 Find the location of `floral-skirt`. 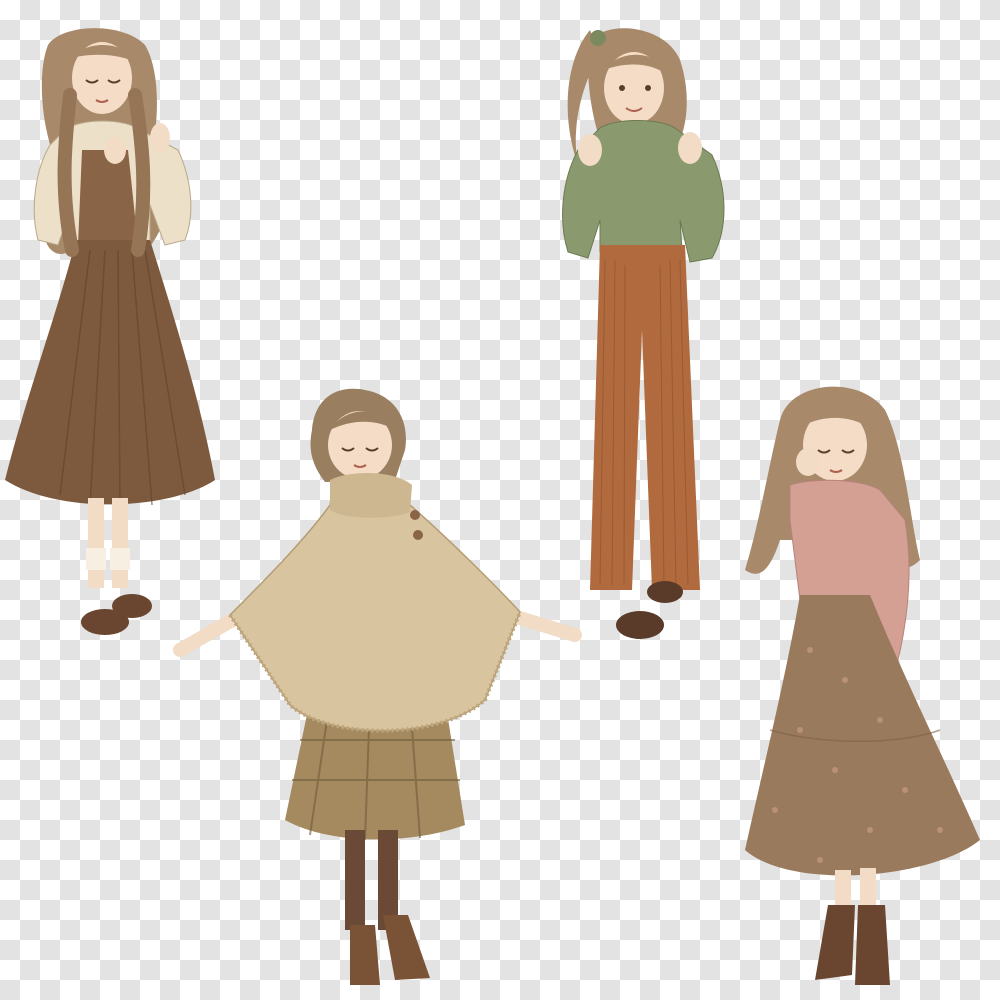

floral-skirt is located at coordinates (862, 735).